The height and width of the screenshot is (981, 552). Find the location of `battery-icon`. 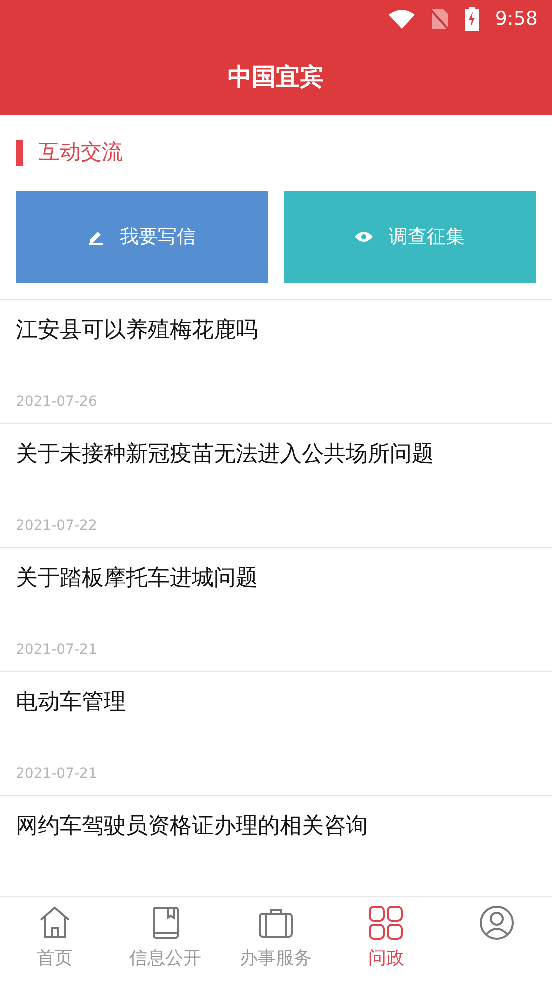

battery-icon is located at coordinates (472, 19).